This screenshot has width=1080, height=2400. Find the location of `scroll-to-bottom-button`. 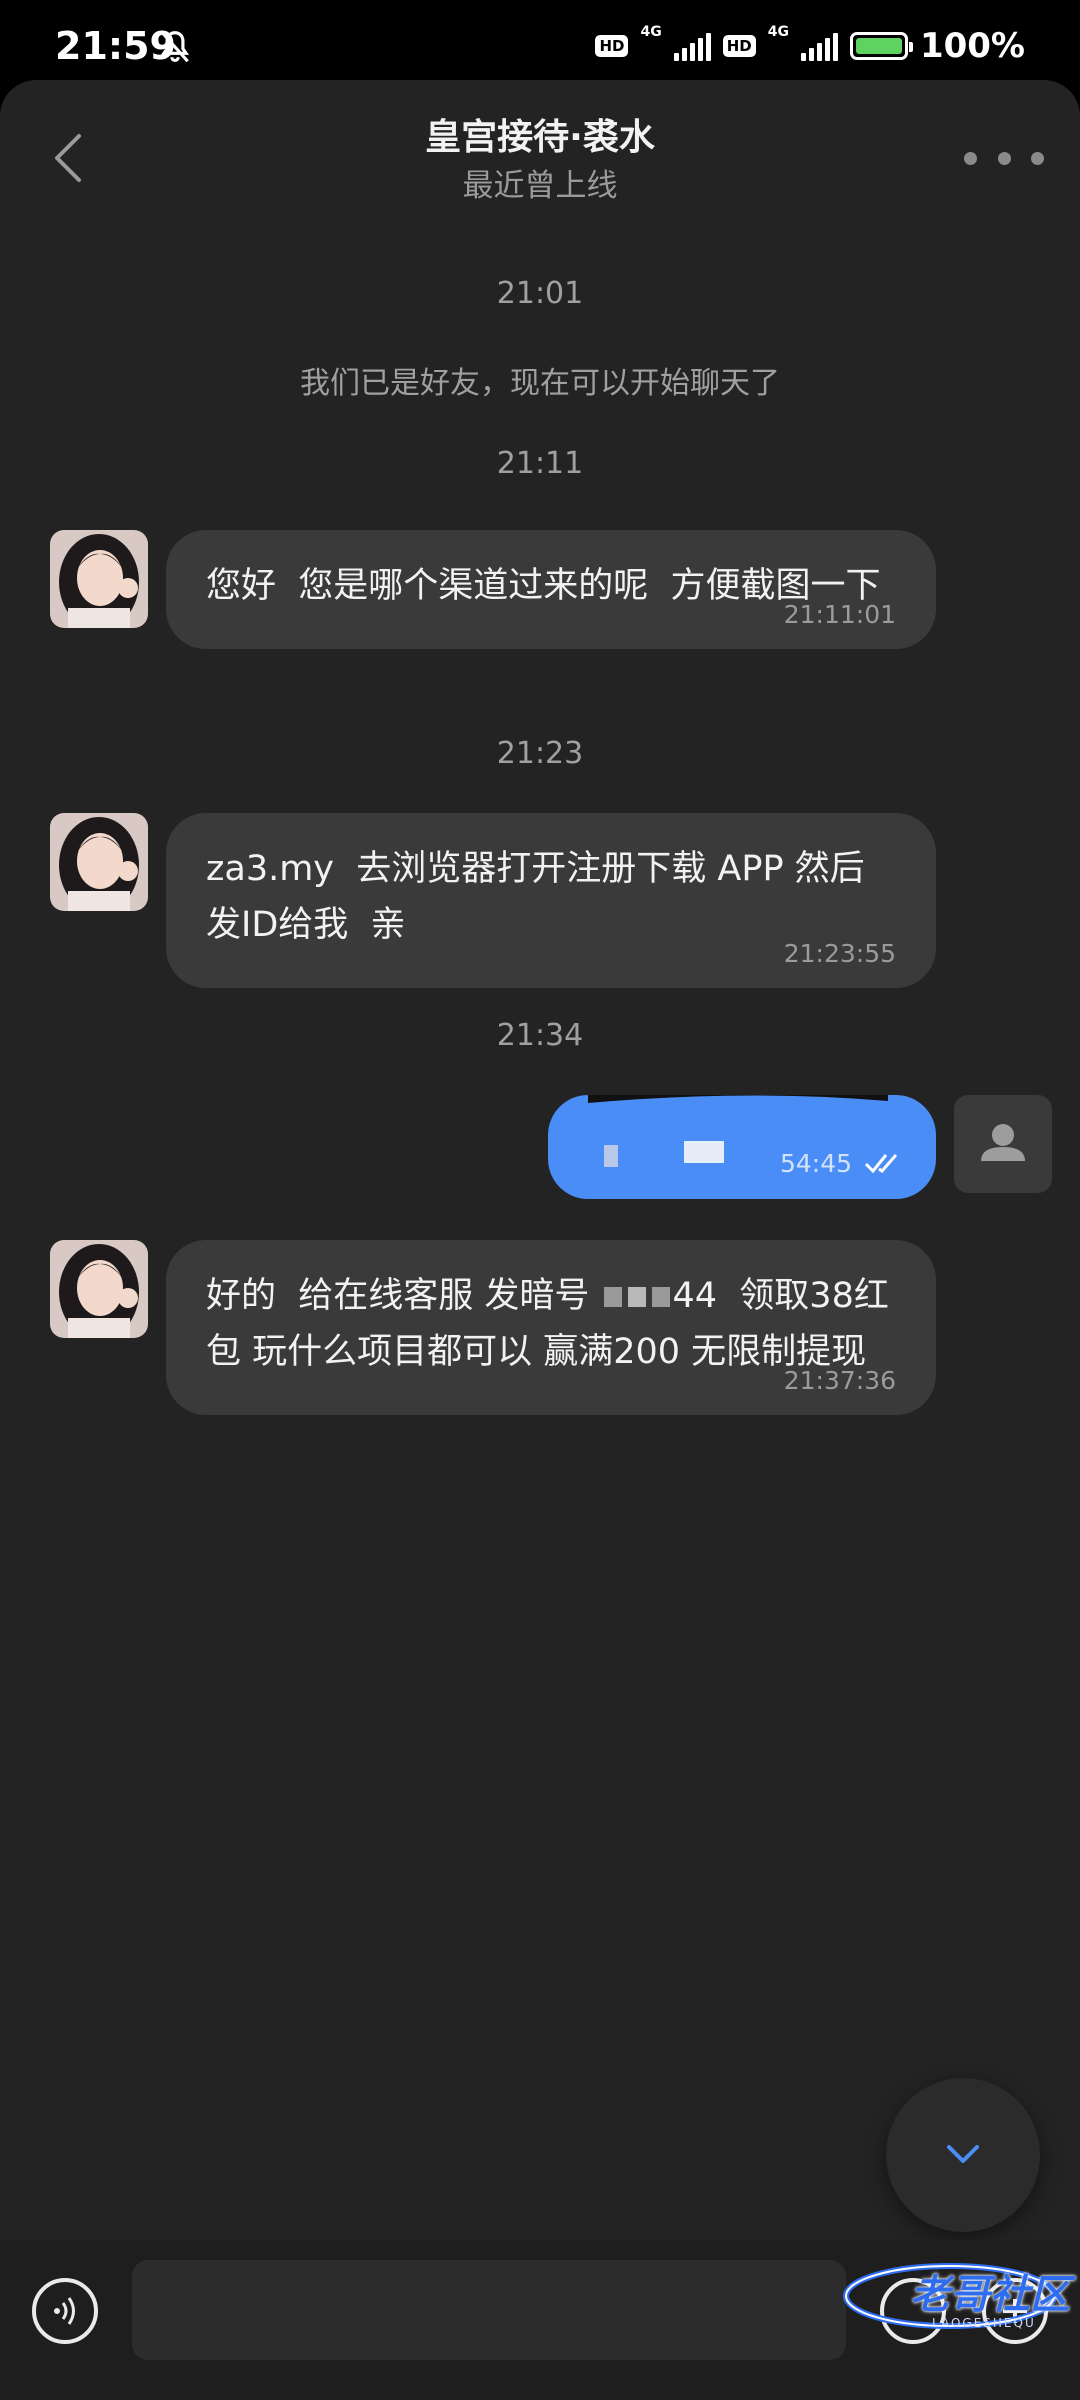

scroll-to-bottom-button is located at coordinates (963, 2155).